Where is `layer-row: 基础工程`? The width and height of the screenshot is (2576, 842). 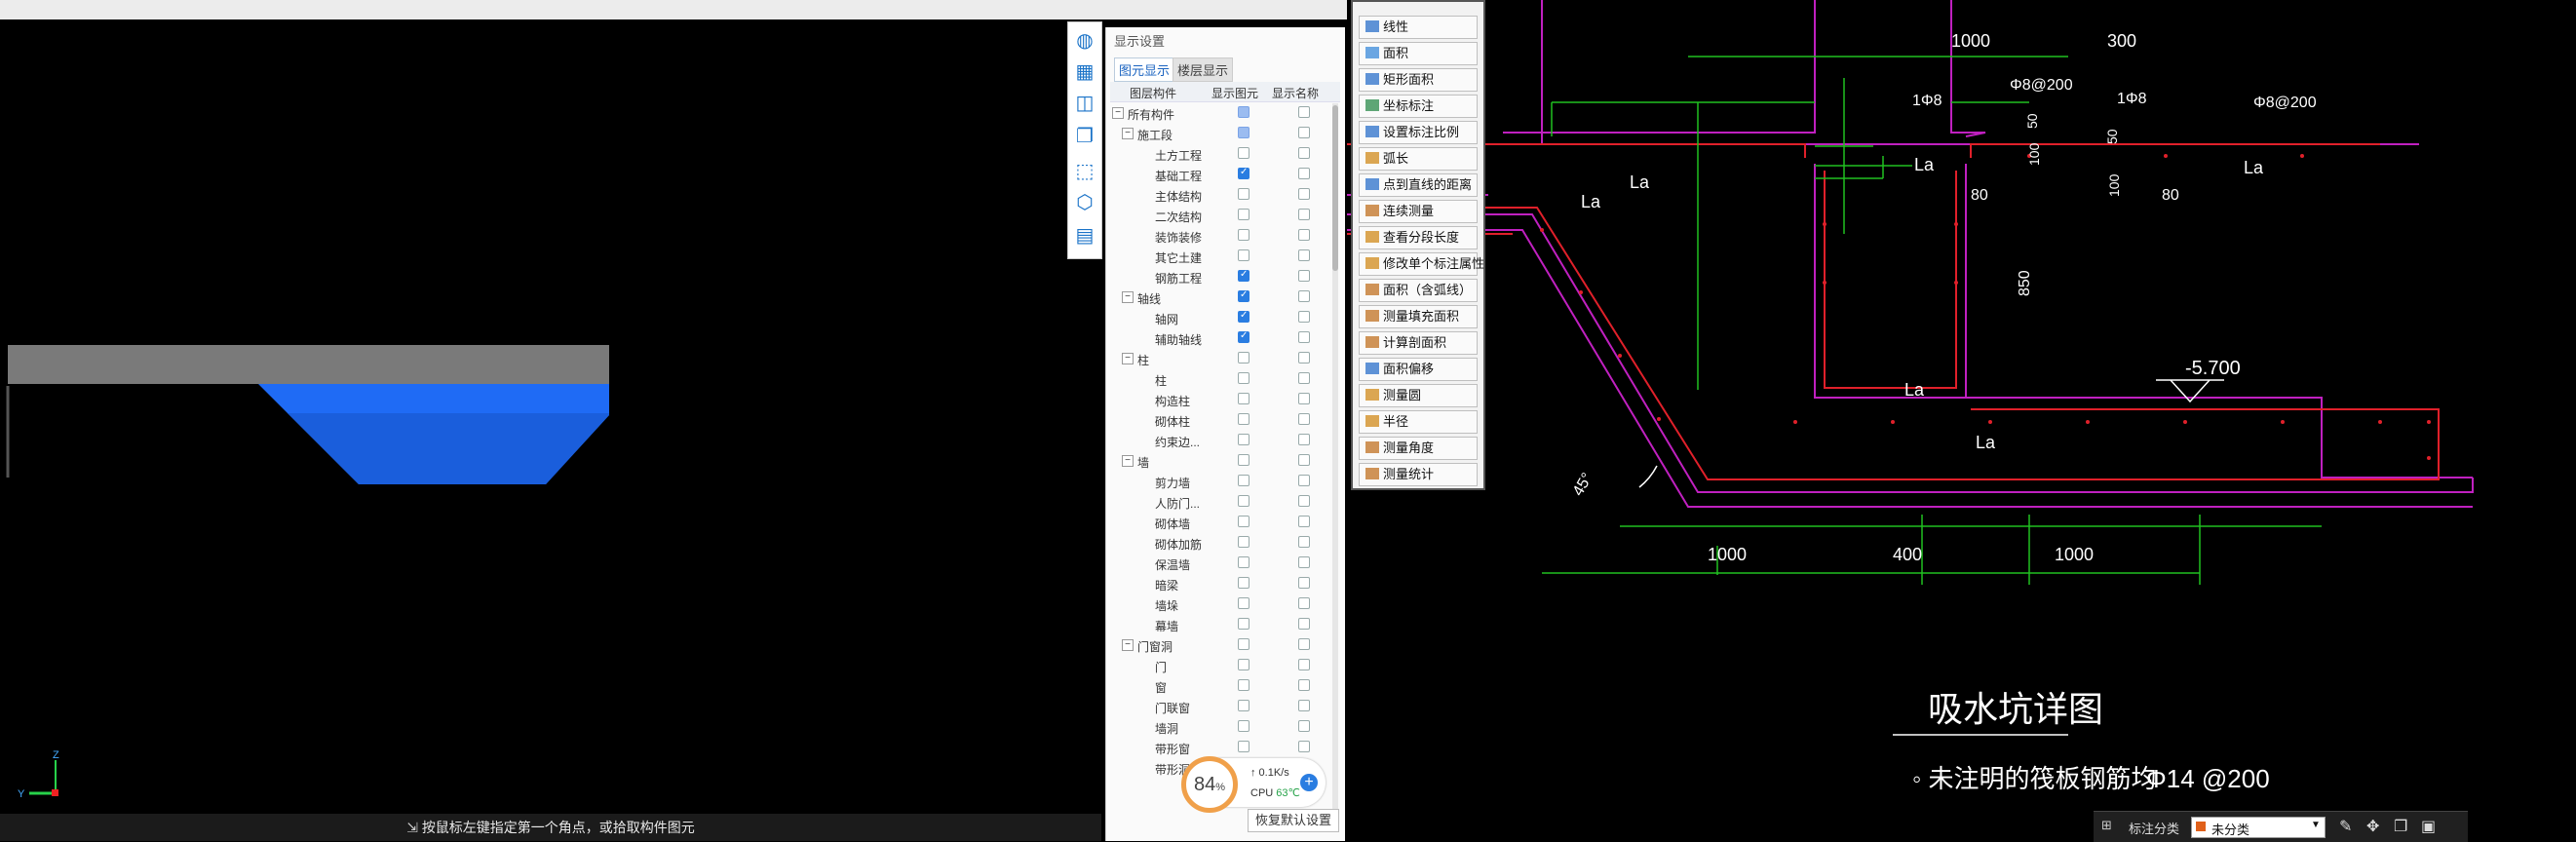
layer-row: 基础工程 is located at coordinates (1225, 175).